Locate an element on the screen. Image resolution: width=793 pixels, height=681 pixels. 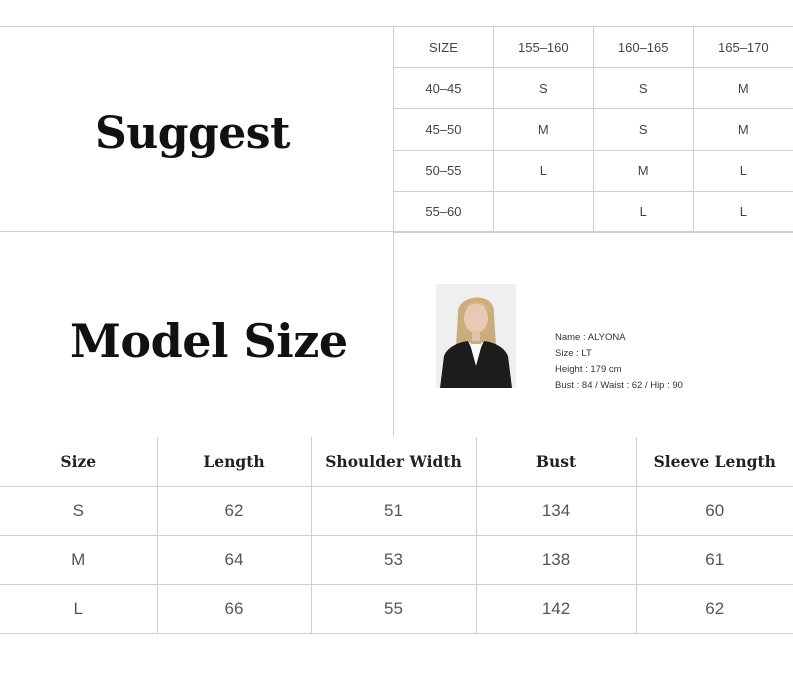
suggest-cell: 55–60 is located at coordinates (443, 211).